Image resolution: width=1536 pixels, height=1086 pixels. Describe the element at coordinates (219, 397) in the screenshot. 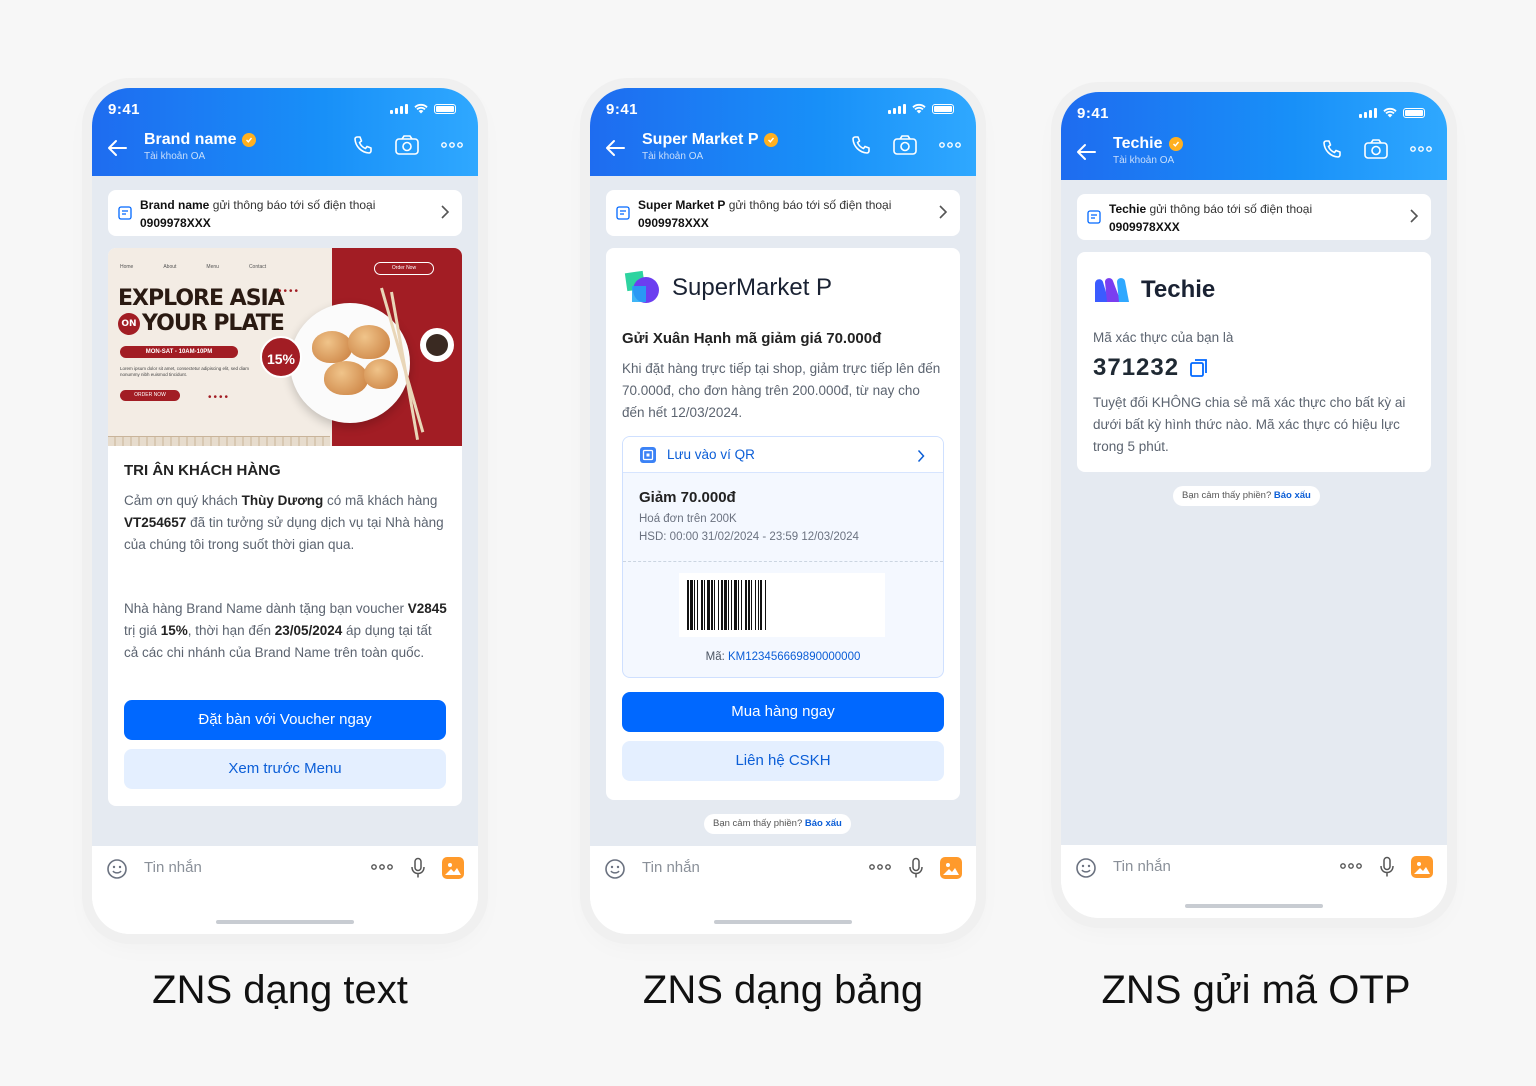

I see `banner-dots-decoration-2: ••••` at that location.